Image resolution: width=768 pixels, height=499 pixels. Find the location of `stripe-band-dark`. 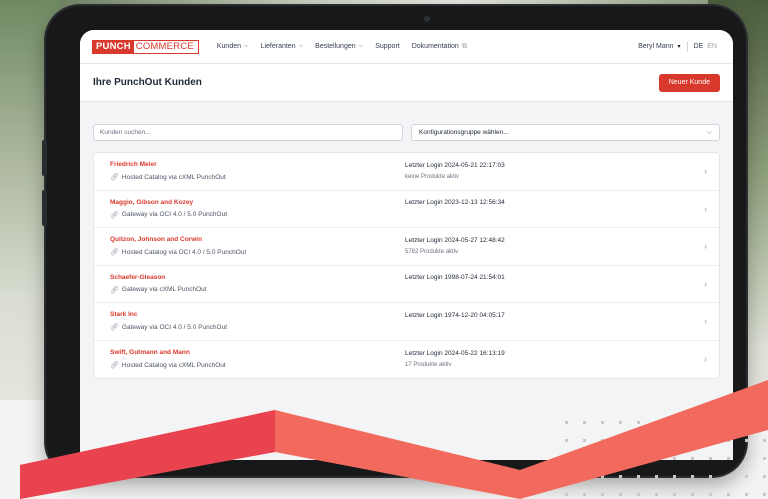

stripe-band-dark is located at coordinates (147, 454).